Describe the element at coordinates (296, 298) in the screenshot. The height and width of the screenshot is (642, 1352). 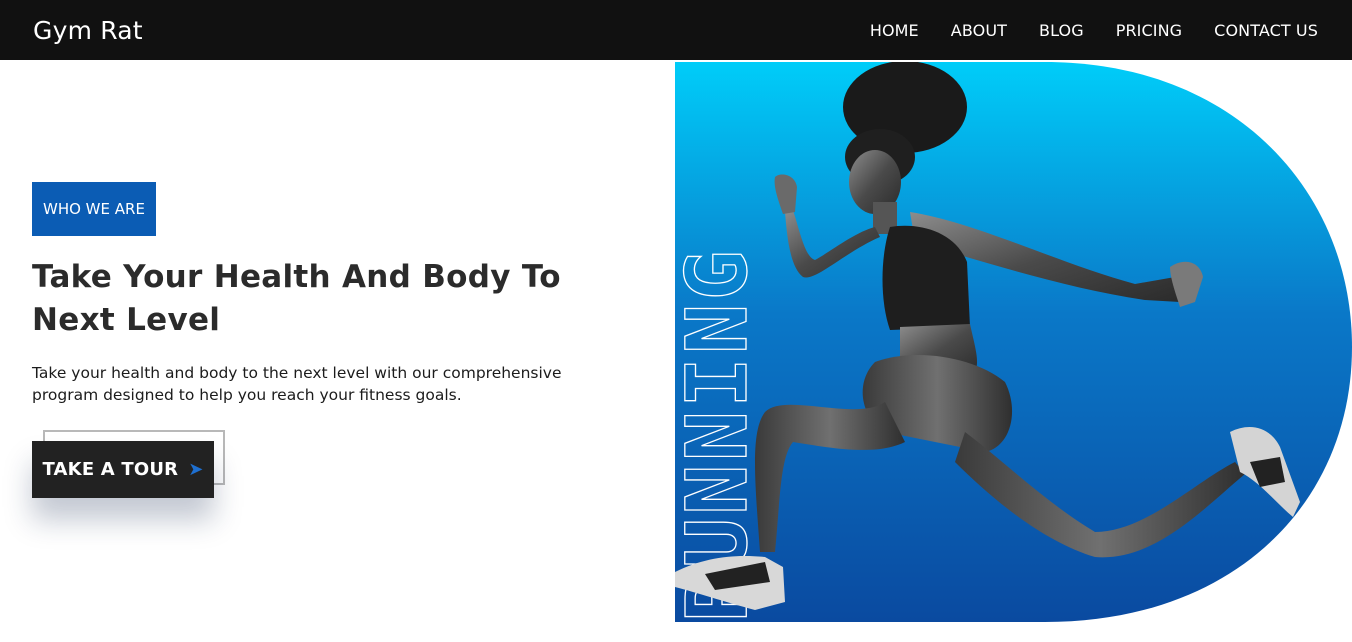
I see `hero-headline: Take Your Health And Body To Next Level` at that location.